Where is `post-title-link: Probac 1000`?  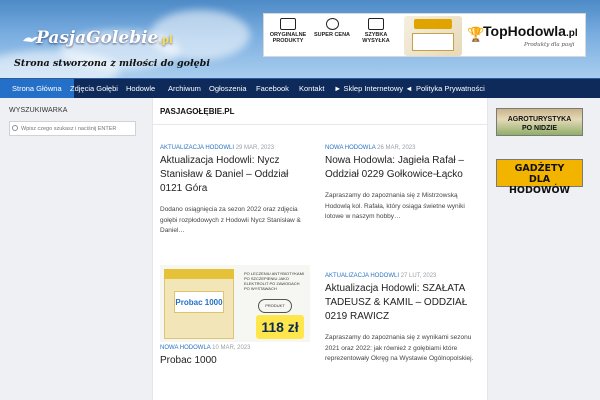
post-title-link: Probac 1000 is located at coordinates (235, 361).